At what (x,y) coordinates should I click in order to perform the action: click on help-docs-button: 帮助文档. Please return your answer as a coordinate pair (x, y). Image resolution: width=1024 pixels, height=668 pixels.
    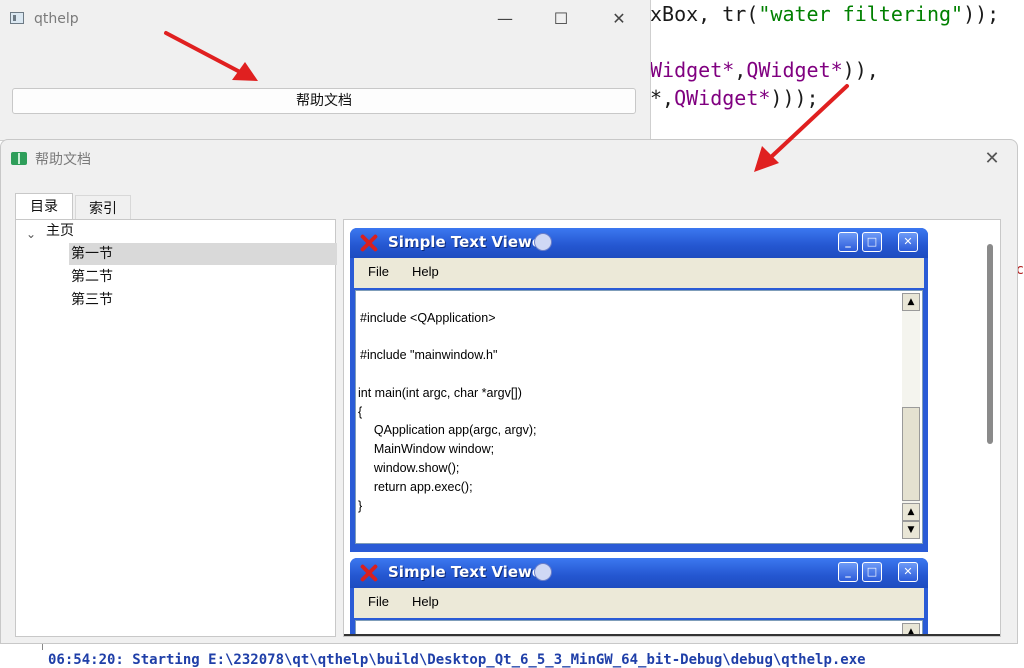
    Looking at the image, I should click on (324, 101).